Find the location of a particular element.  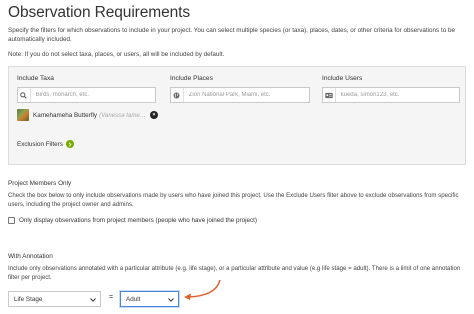

page-title: Observation Requirements is located at coordinates (99, 12).